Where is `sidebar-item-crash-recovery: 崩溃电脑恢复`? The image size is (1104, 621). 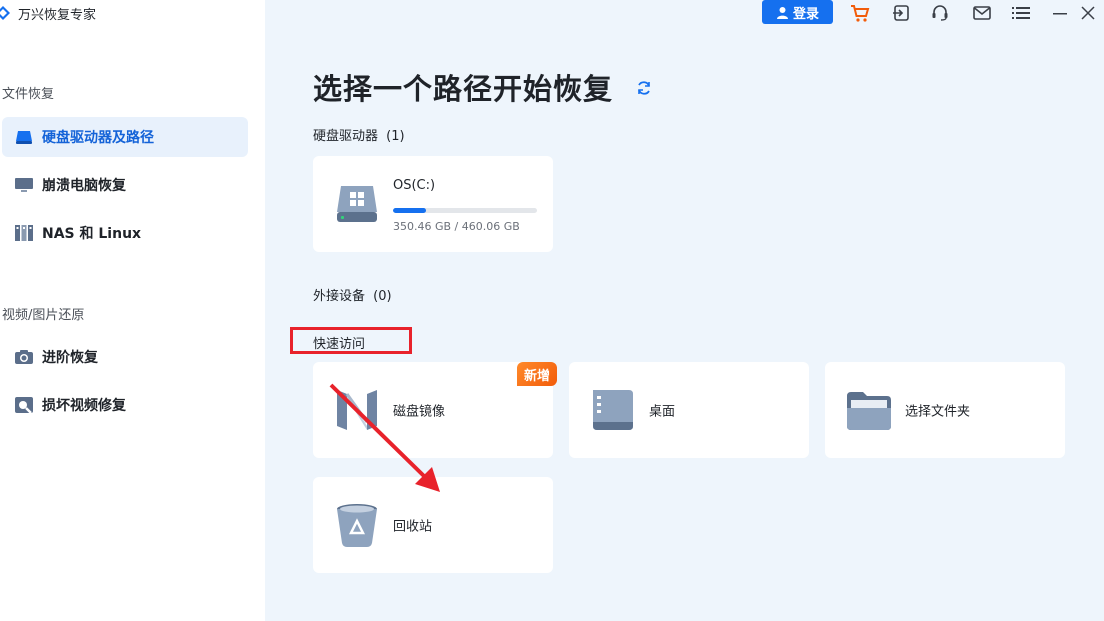
sidebar-item-crash-recovery: 崩溃电脑恢复 is located at coordinates (125, 185).